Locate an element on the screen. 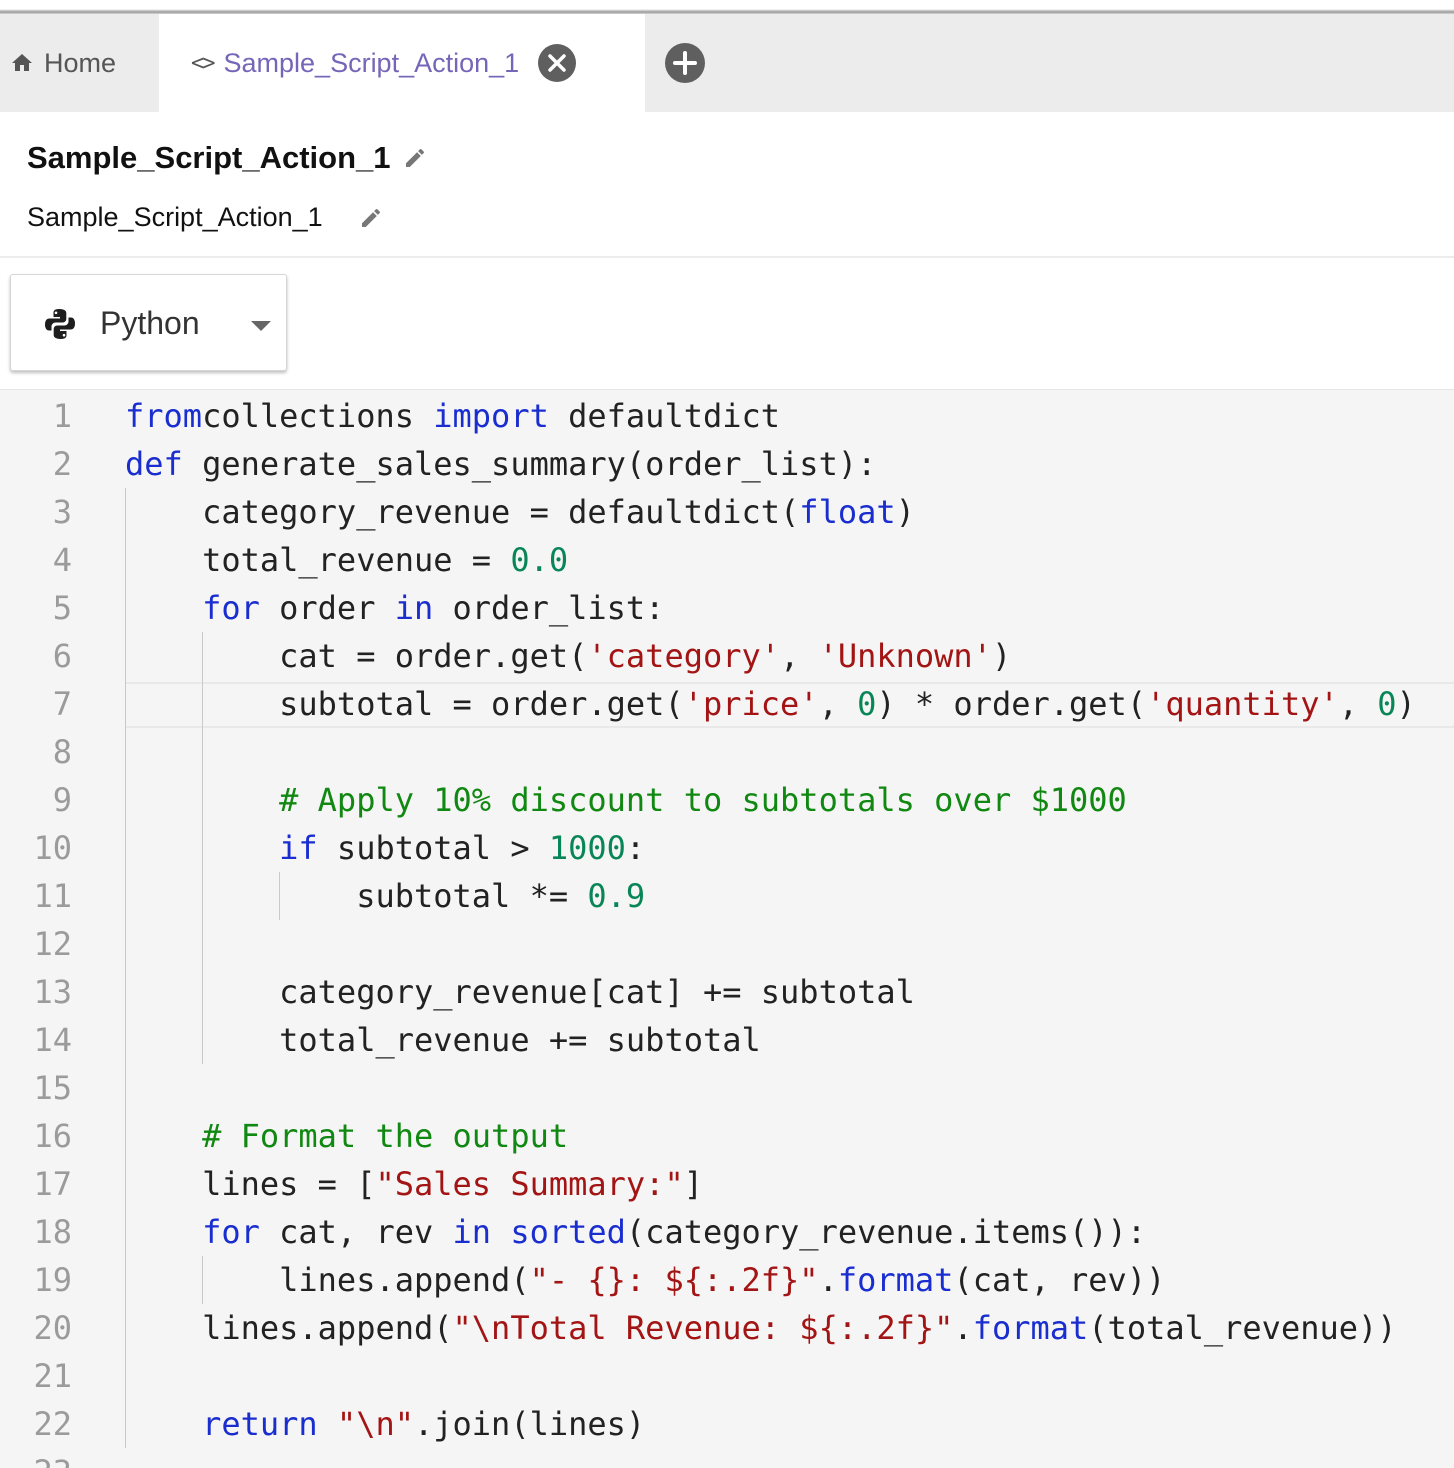 Image resolution: width=1454 pixels, height=1468 pixels. code-line: 14 total_revenue += subtotal is located at coordinates (727, 1040).